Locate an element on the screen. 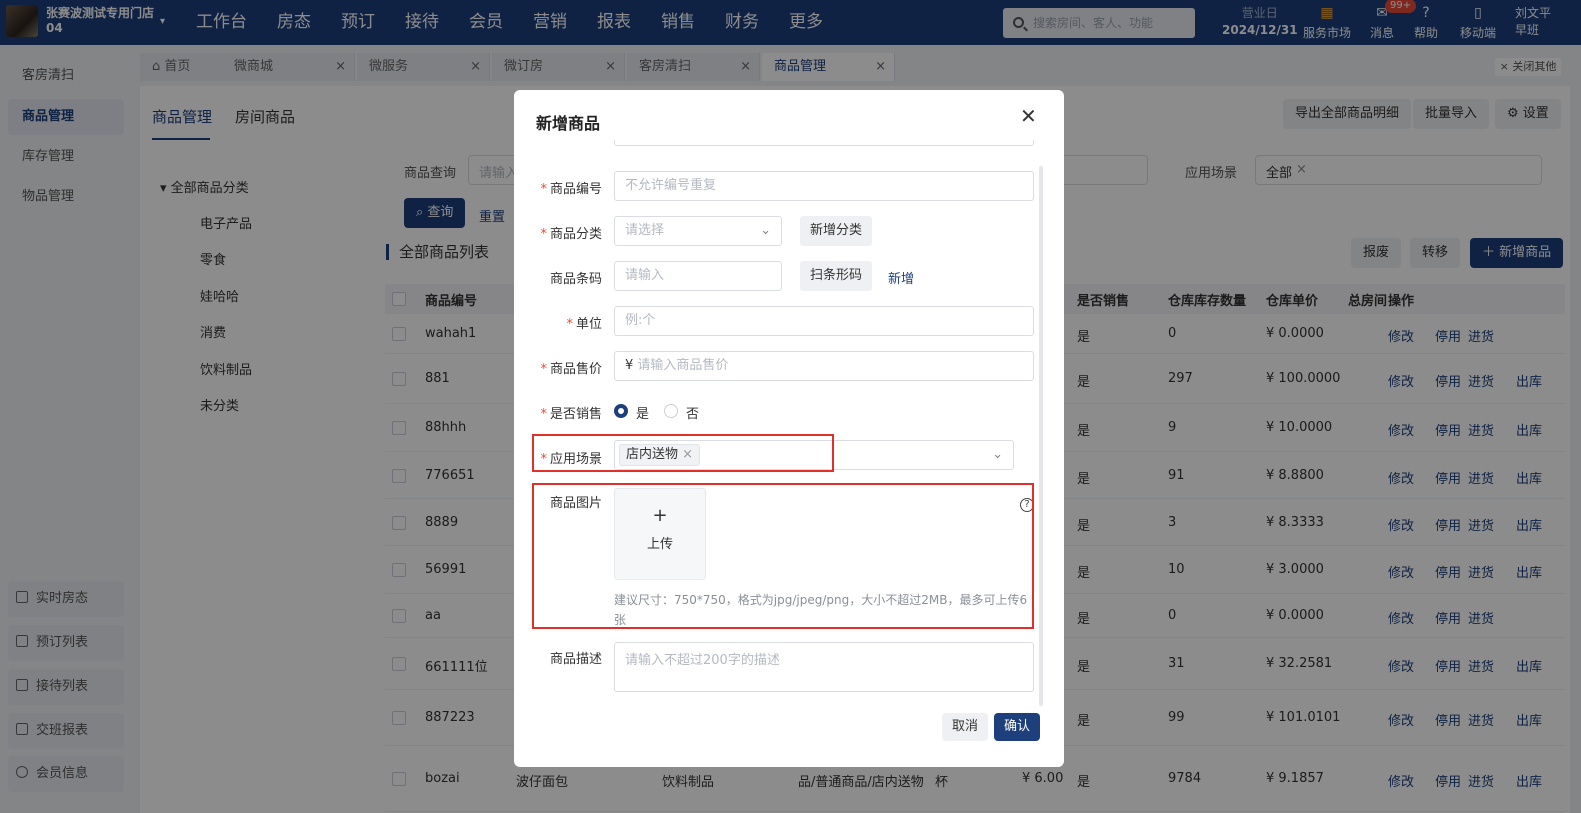  unit-label-text: 单位 is located at coordinates (588, 324).